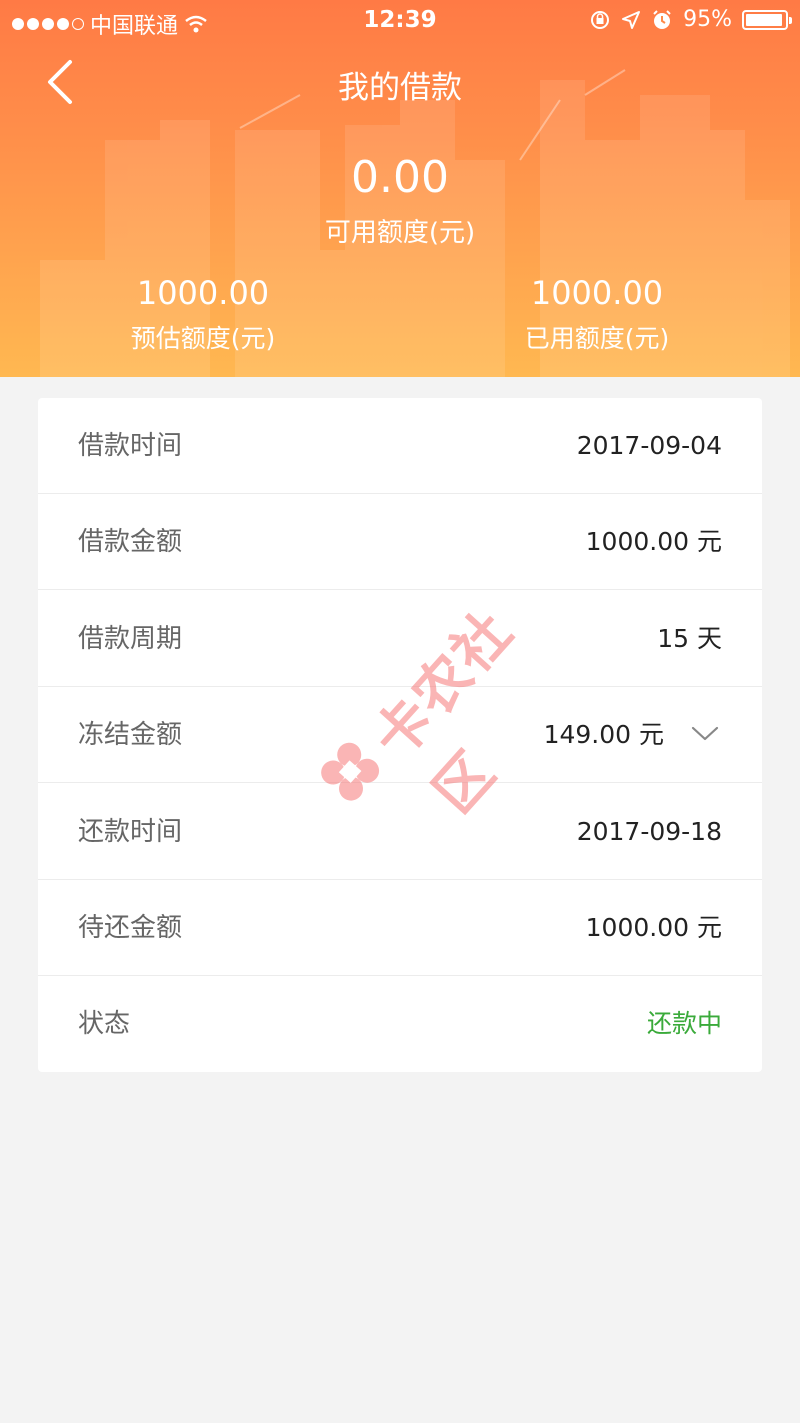 This screenshot has height=1423, width=800. What do you see at coordinates (400, 1024) in the screenshot?
I see `row-status: 状态 还款中` at bounding box center [400, 1024].